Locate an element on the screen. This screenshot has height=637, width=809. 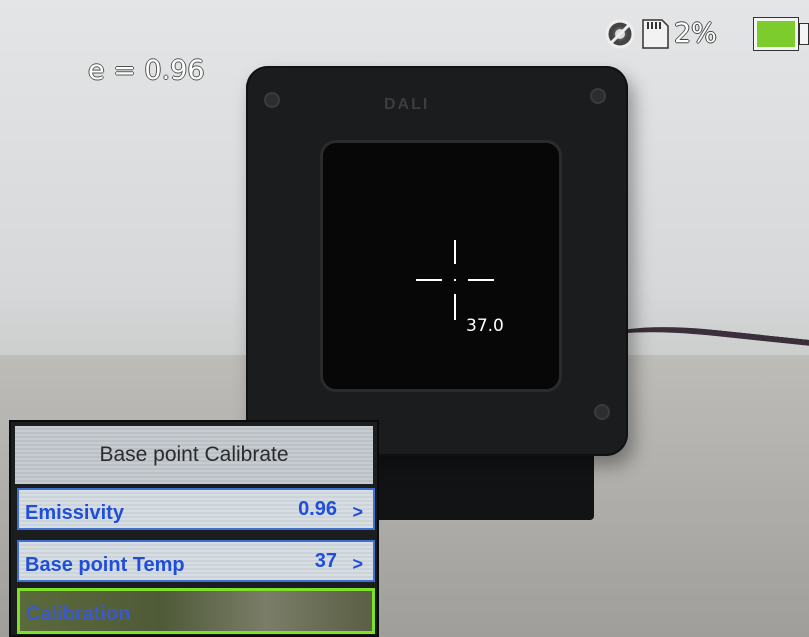
crosshair-right is located at coordinates (481, 280).